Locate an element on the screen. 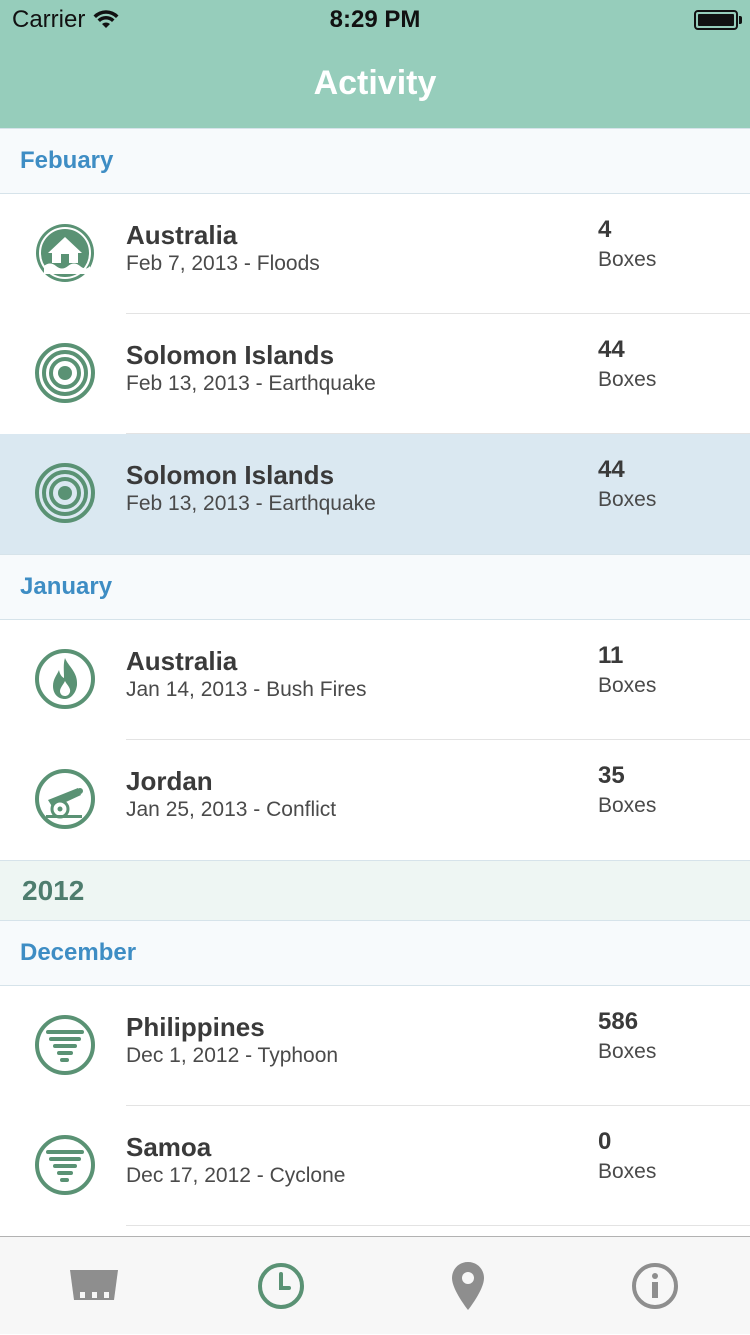 Image resolution: width=750 pixels, height=1335 pixels. tab-bar is located at coordinates (375, 1285).